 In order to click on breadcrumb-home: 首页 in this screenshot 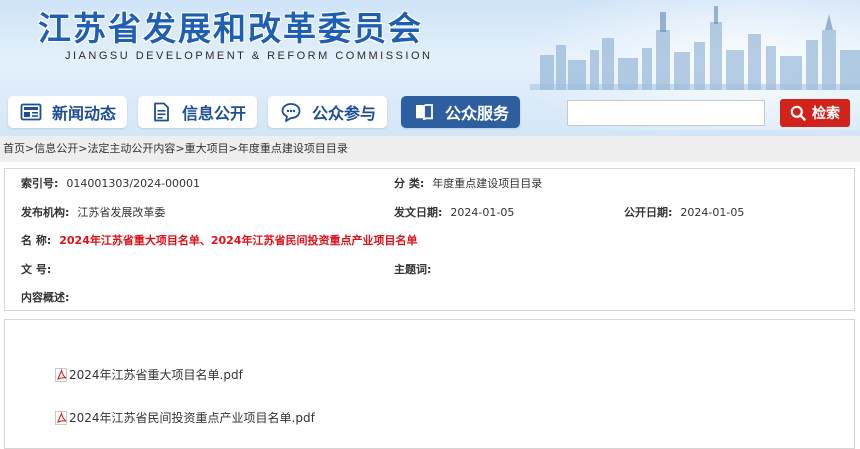, I will do `click(14, 148)`.